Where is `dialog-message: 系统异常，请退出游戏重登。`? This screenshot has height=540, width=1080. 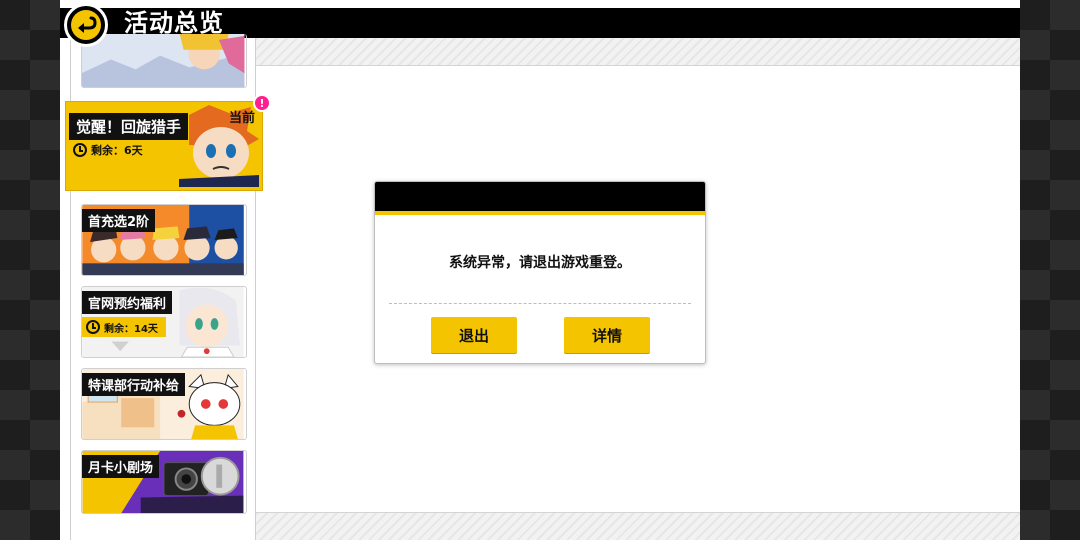 dialog-message: 系统异常，请退出游戏重登。 is located at coordinates (540, 263).